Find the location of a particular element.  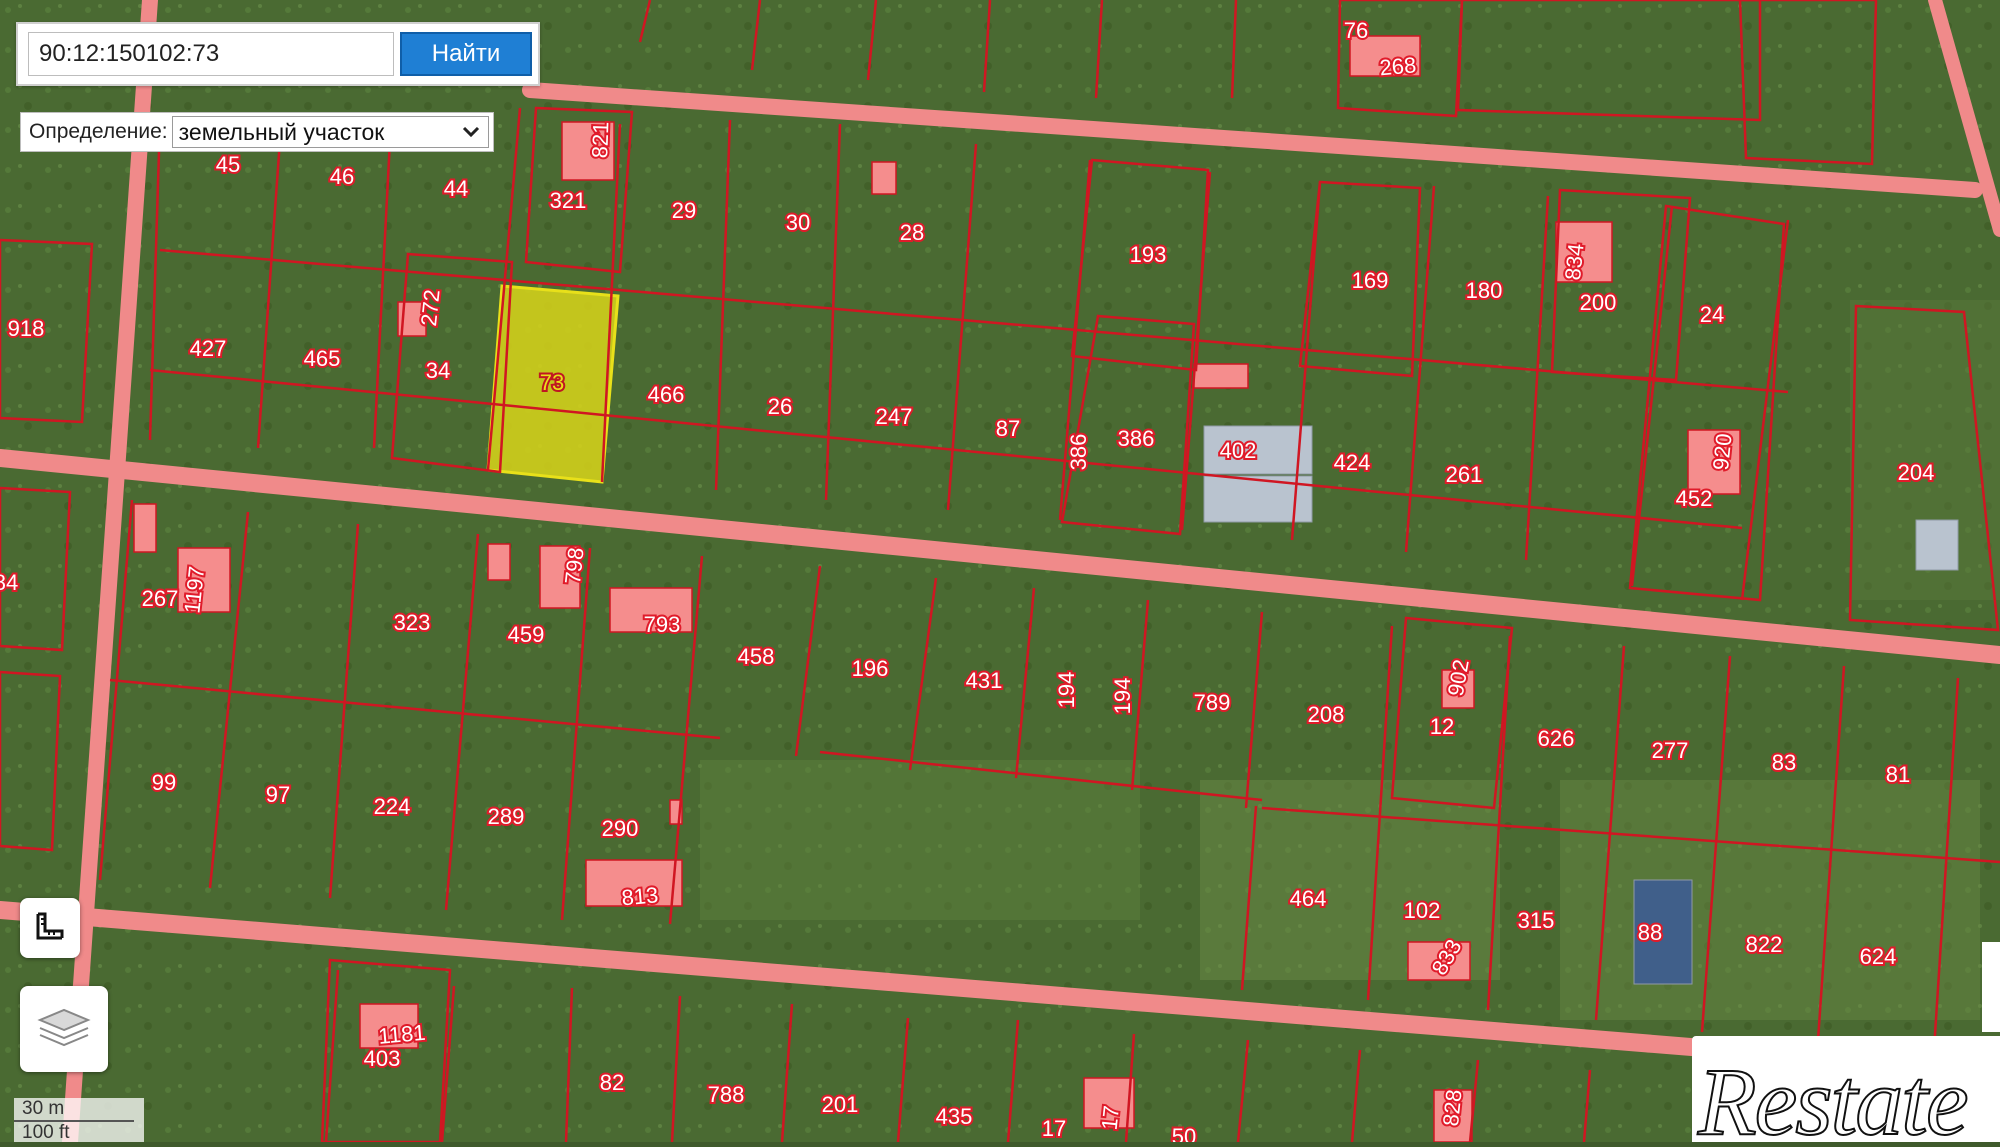

definition-select: земельный участок is located at coordinates (330, 132).